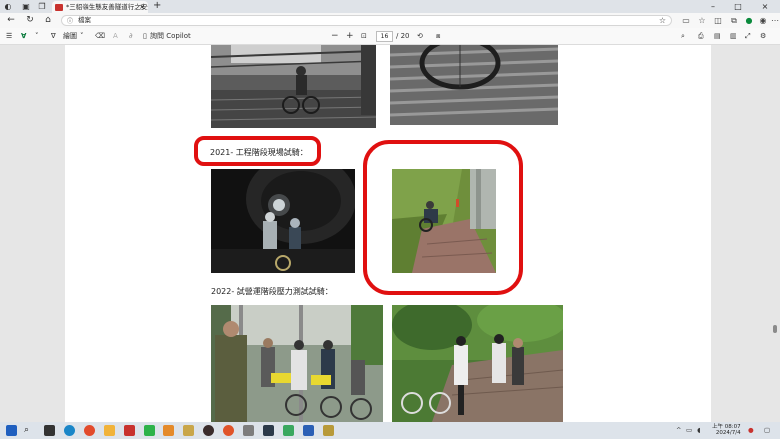 This screenshot has height=439, width=780. What do you see at coordinates (84, 20) in the screenshot?
I see `address-text: 檔案` at bounding box center [84, 20].